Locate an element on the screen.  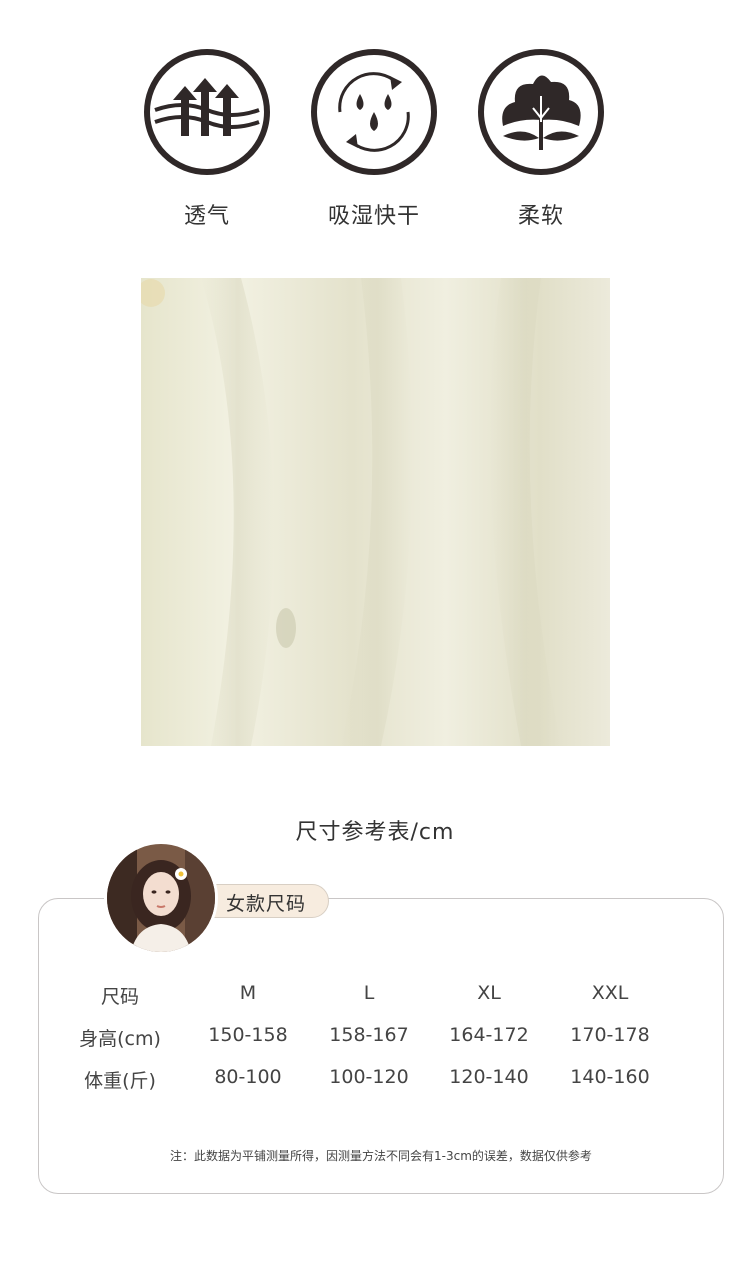
table-row-height: 身高(cm) 150-158 158-167 164-172 170-178 is located at coordinates (380, 1045).